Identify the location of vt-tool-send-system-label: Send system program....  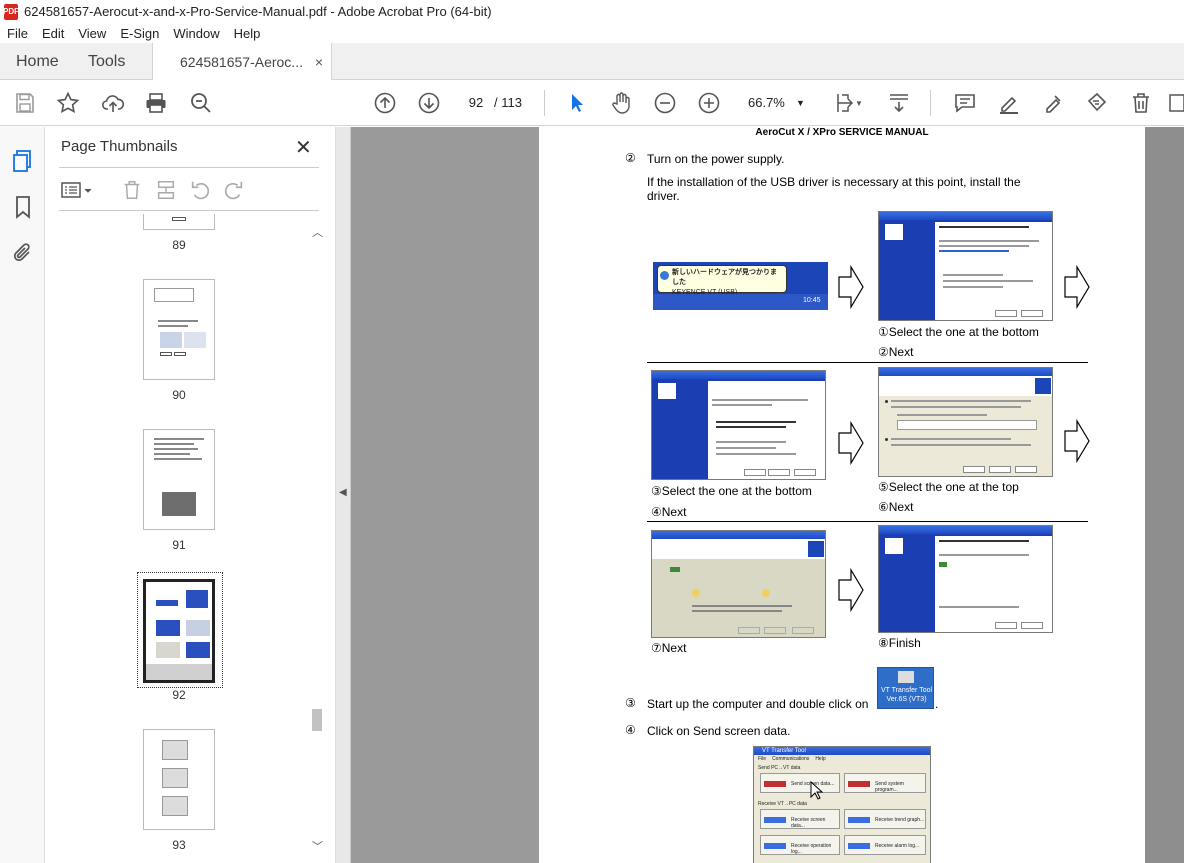
(889, 787).